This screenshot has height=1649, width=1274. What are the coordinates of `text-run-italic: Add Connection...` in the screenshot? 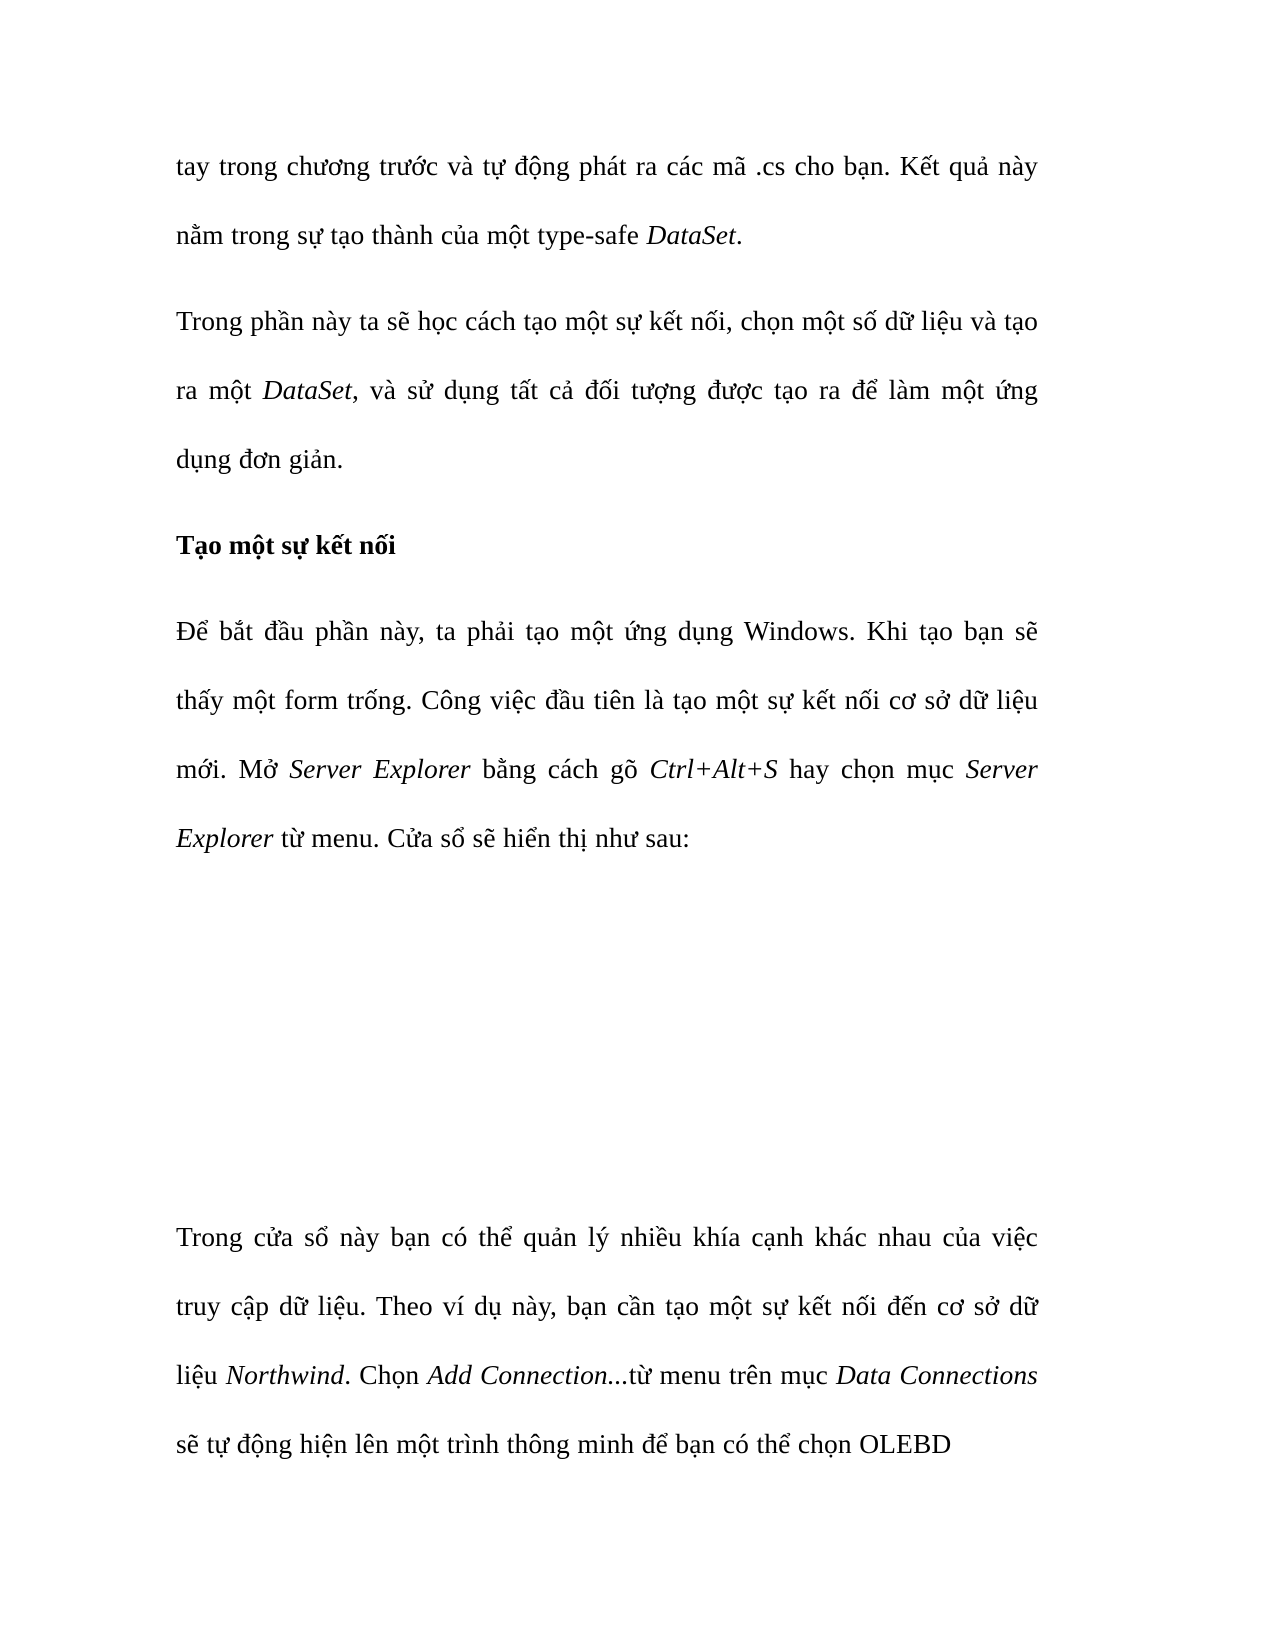 It's located at (528, 1374).